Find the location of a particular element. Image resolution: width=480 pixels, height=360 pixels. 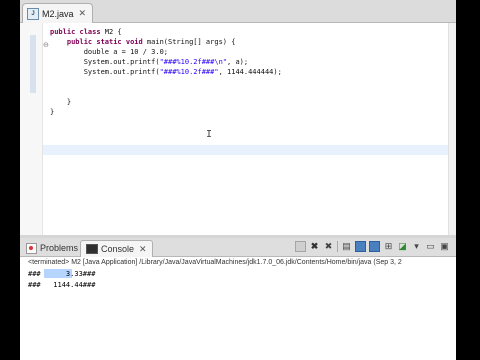

console-toolbar: ✖ ✖ ▤ ⊞ ◪ ▾ ▭ ▣ is located at coordinates (372, 246).